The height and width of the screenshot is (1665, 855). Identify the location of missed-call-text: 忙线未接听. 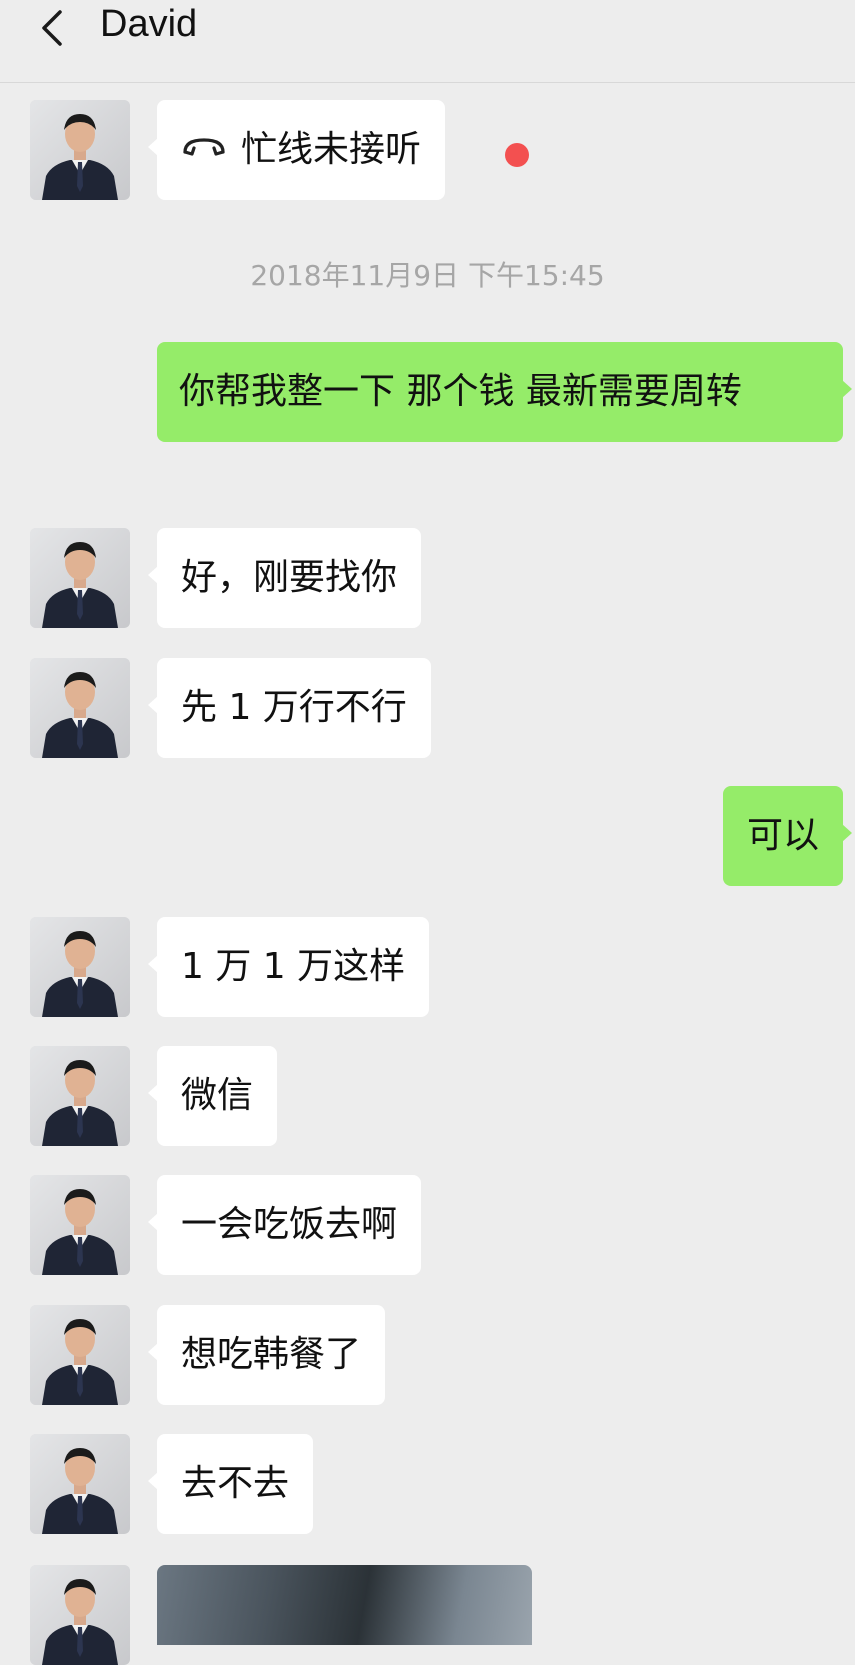
(331, 149).